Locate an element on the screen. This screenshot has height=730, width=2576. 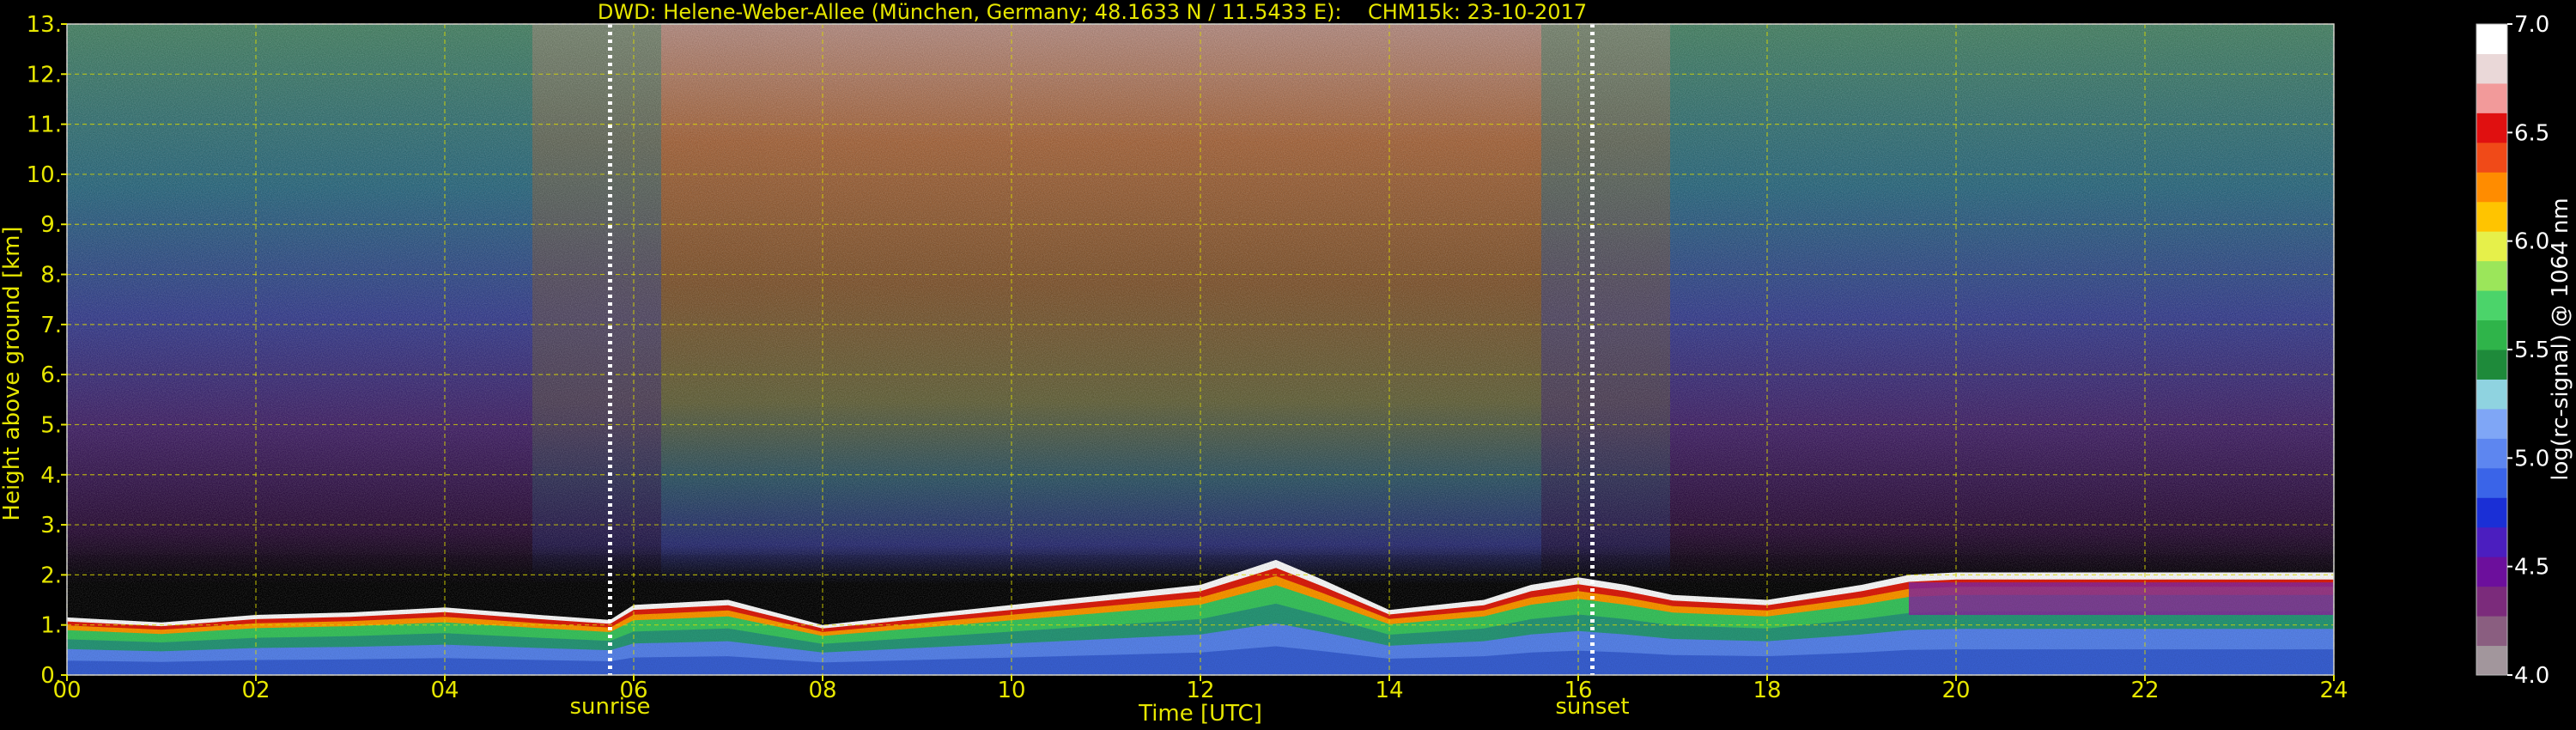
x-tick-label: 08 is located at coordinates (822, 690).